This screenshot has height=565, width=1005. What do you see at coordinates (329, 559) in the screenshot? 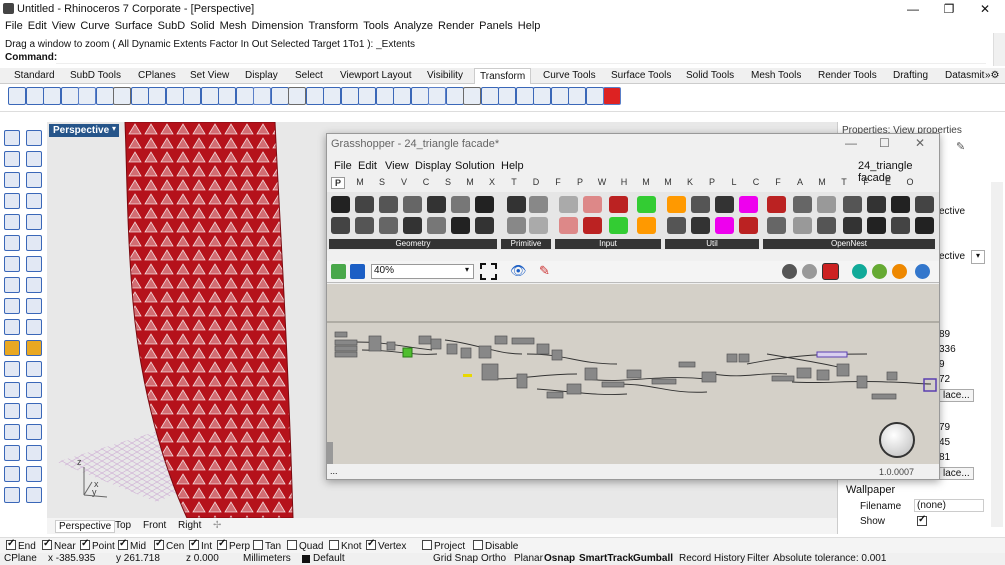
I see `status-layer: Default` at bounding box center [329, 559].